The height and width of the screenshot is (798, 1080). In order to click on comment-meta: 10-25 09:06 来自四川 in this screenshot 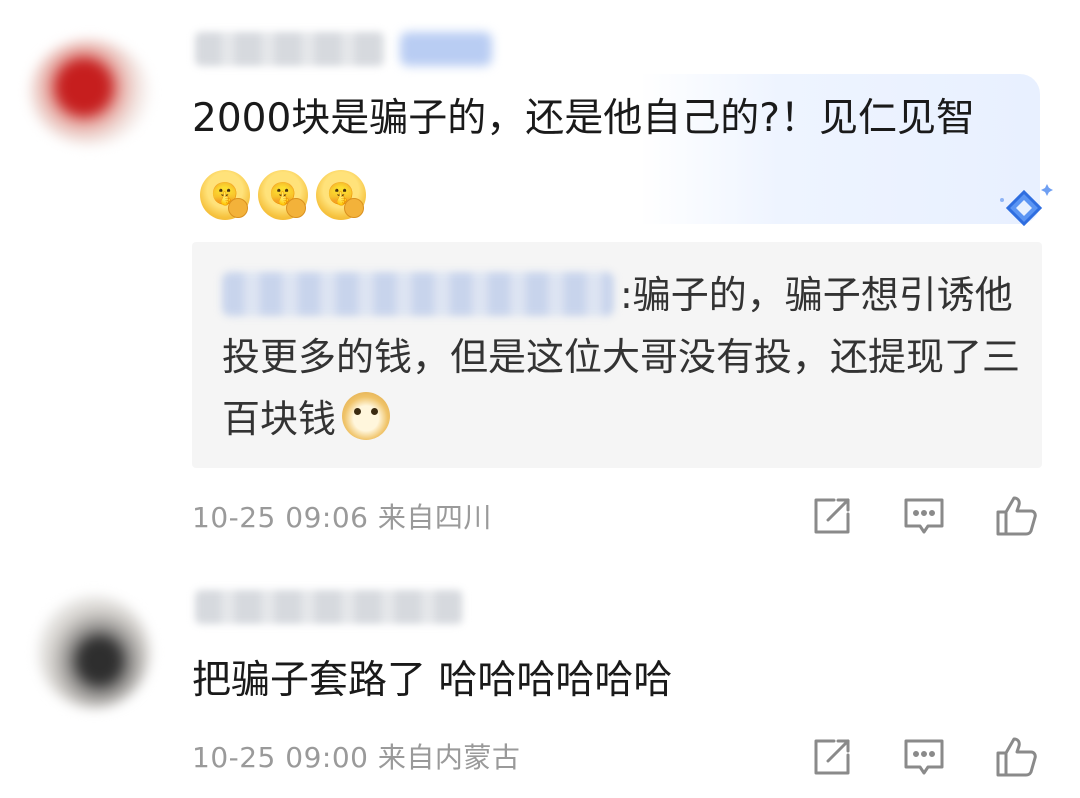, I will do `click(342, 516)`.